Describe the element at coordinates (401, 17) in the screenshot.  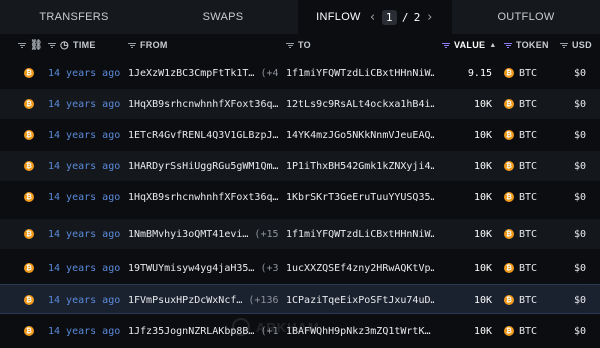
I see `pagination: ‹ 1 / 2 ›` at that location.